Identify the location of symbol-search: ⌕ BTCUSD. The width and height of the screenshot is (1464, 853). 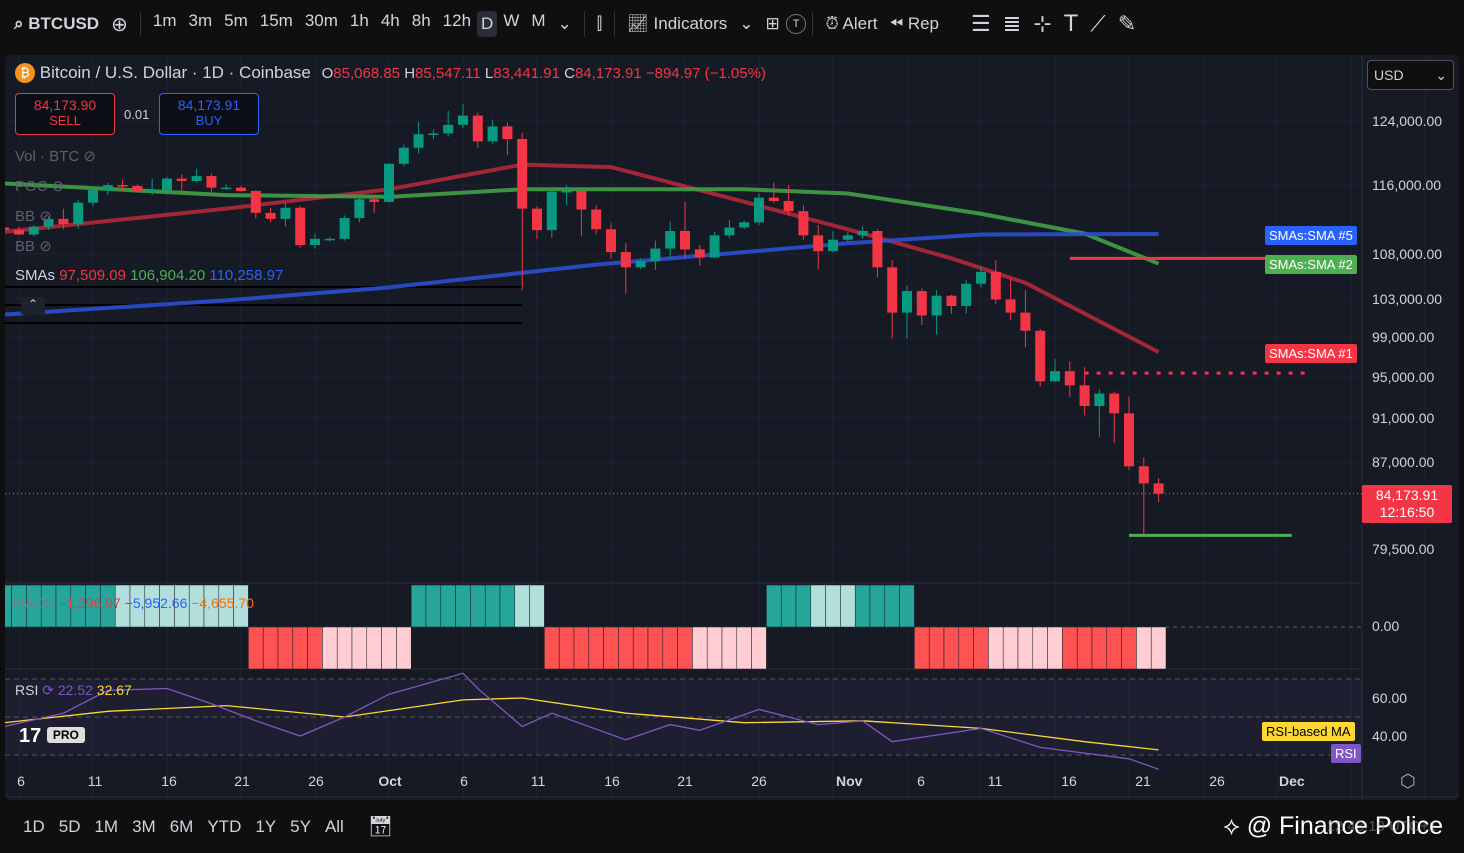
(52, 24).